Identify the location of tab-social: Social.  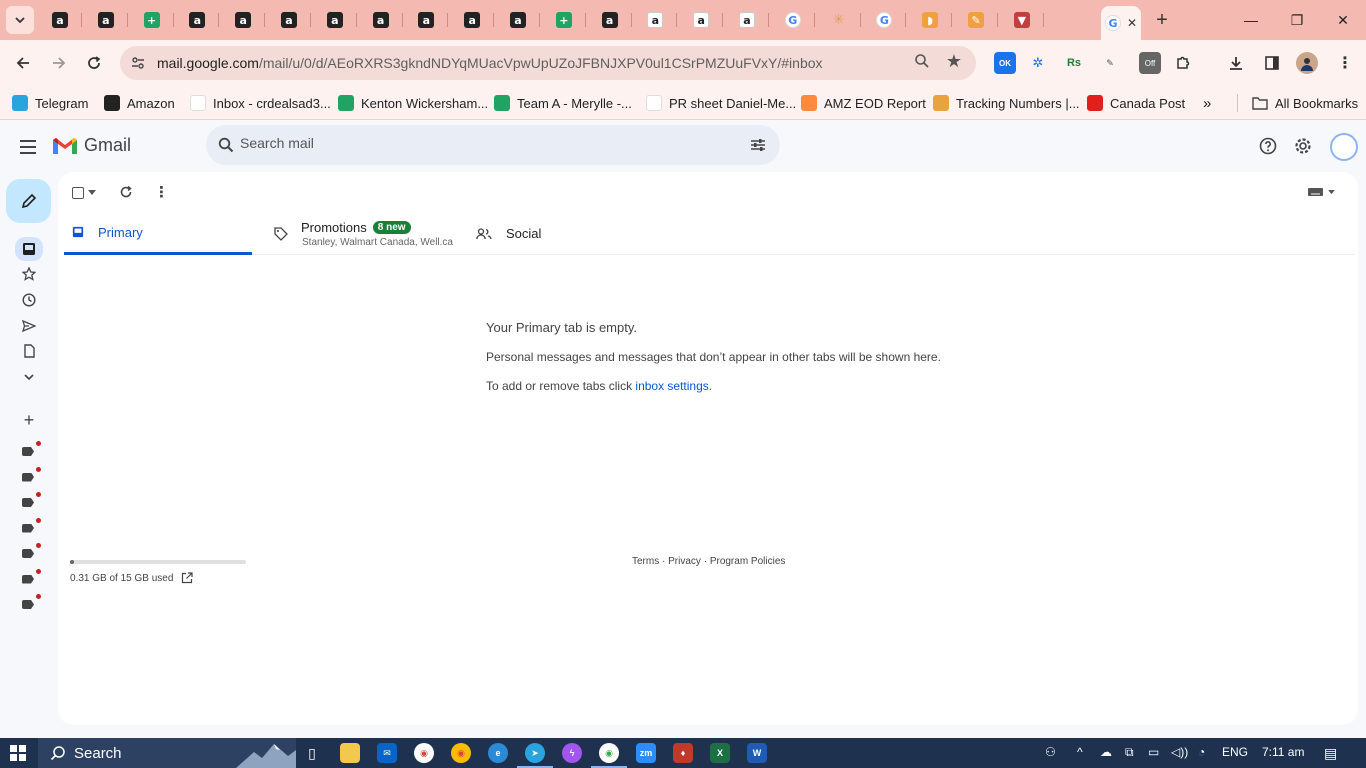
(508, 233).